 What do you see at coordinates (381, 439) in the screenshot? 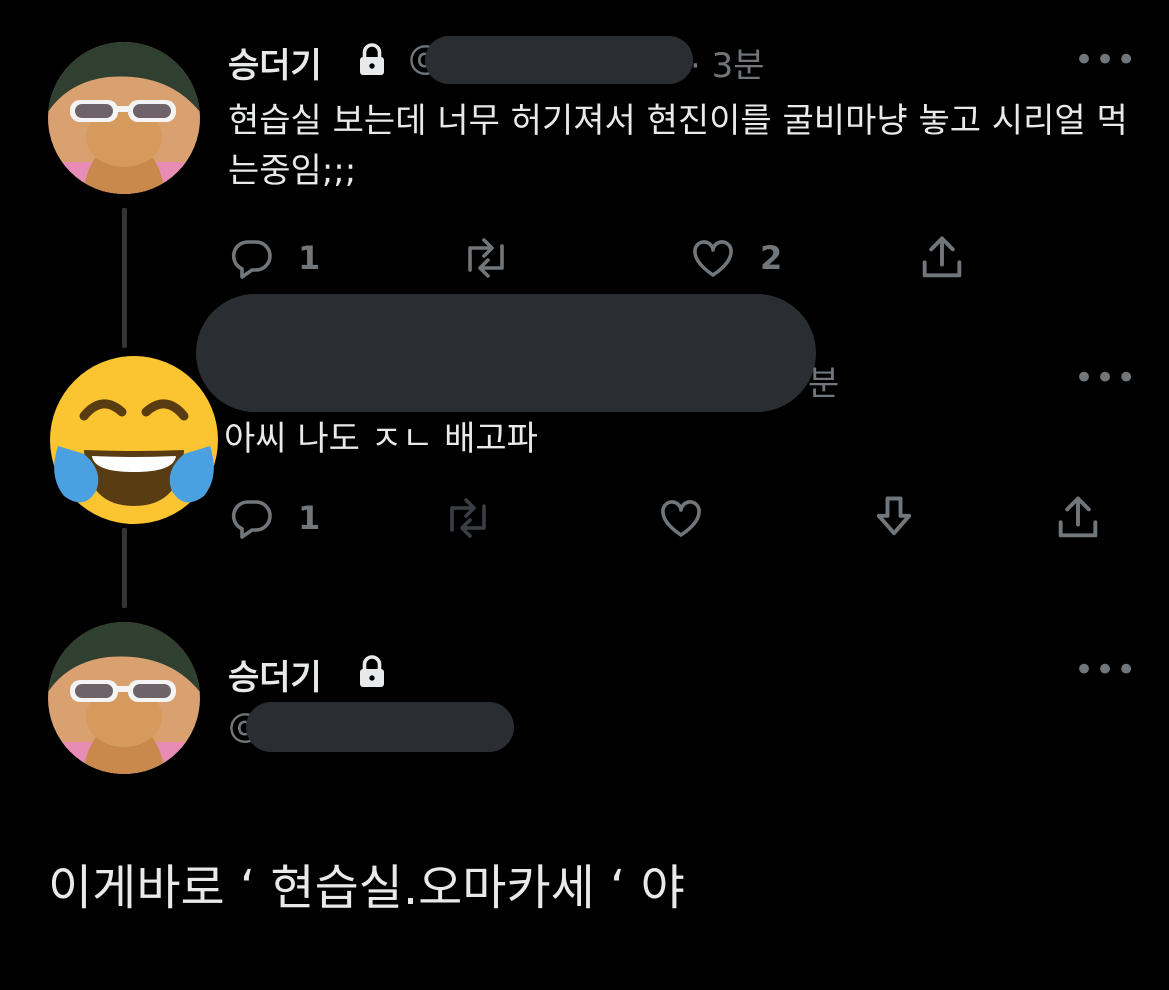
I see `tweet-text: 아씨 나도 ㅈㄴ 배고파` at bounding box center [381, 439].